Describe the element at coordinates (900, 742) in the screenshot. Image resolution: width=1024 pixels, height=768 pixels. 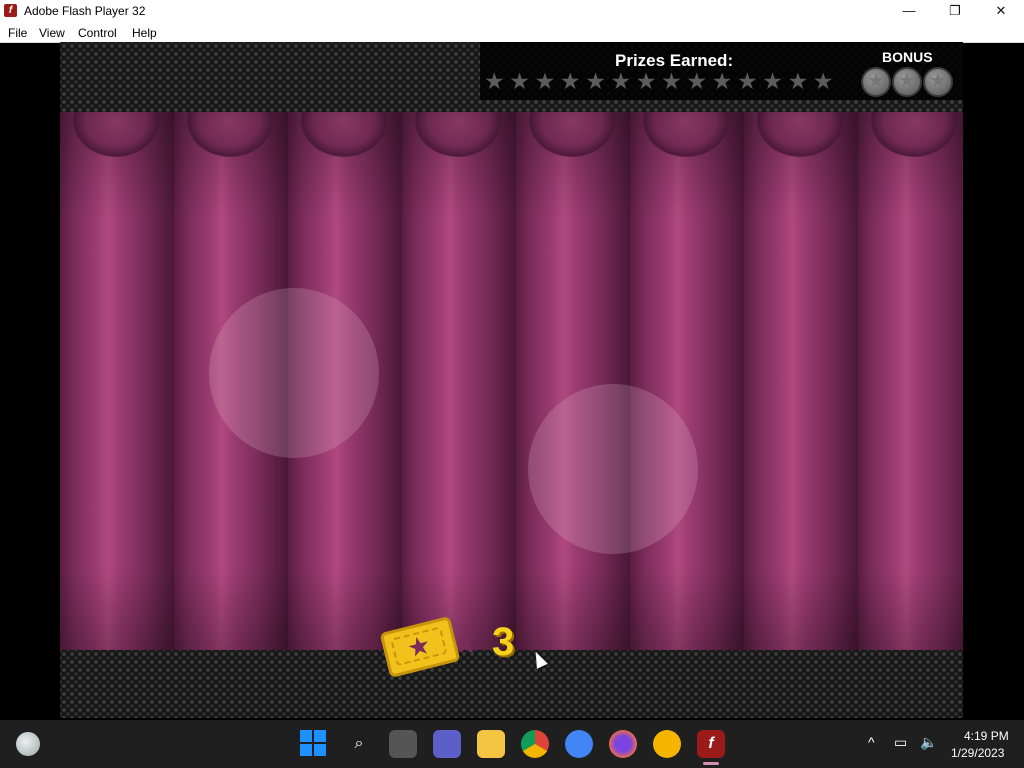
I see `network-icon: ▭` at that location.